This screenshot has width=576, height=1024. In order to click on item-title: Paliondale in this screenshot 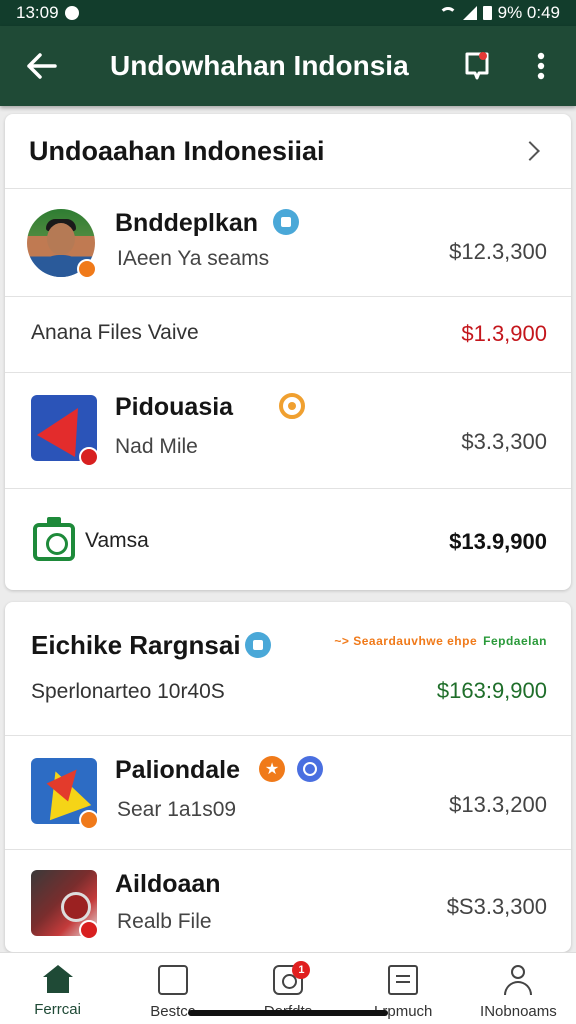, I will do `click(178, 770)`.